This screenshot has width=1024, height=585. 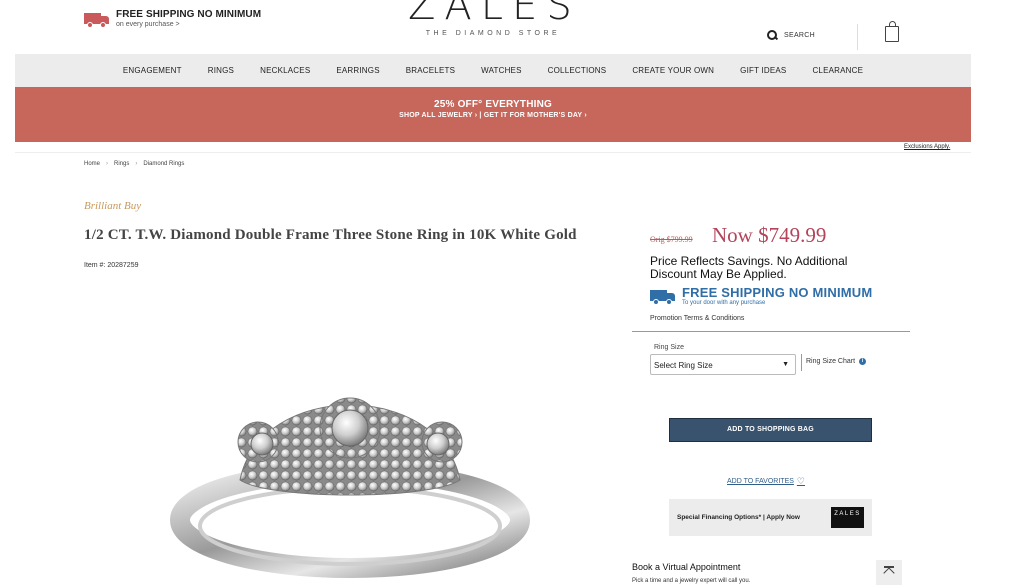 What do you see at coordinates (121, 164) in the screenshot?
I see `breadcrumb-rings: Rings` at bounding box center [121, 164].